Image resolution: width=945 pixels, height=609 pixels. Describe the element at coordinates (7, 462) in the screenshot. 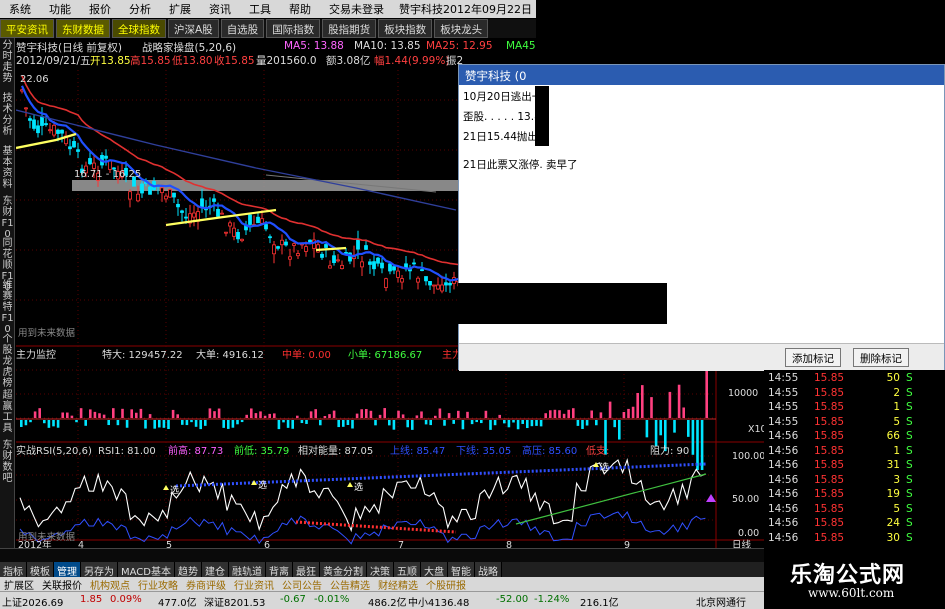

I see `sidebar-item-dongcai-forum: 东财数吧` at that location.